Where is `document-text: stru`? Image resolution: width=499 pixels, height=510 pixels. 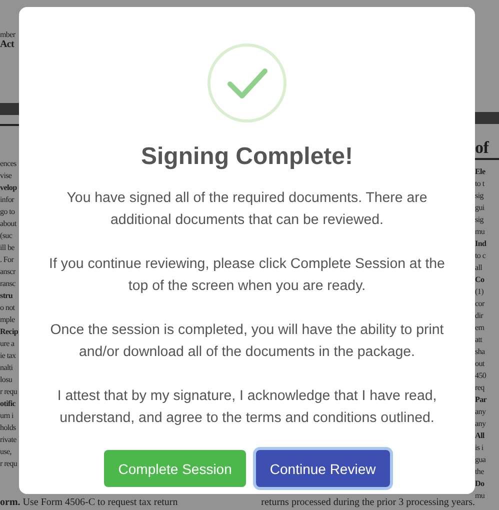
document-text: stru is located at coordinates (7, 296).